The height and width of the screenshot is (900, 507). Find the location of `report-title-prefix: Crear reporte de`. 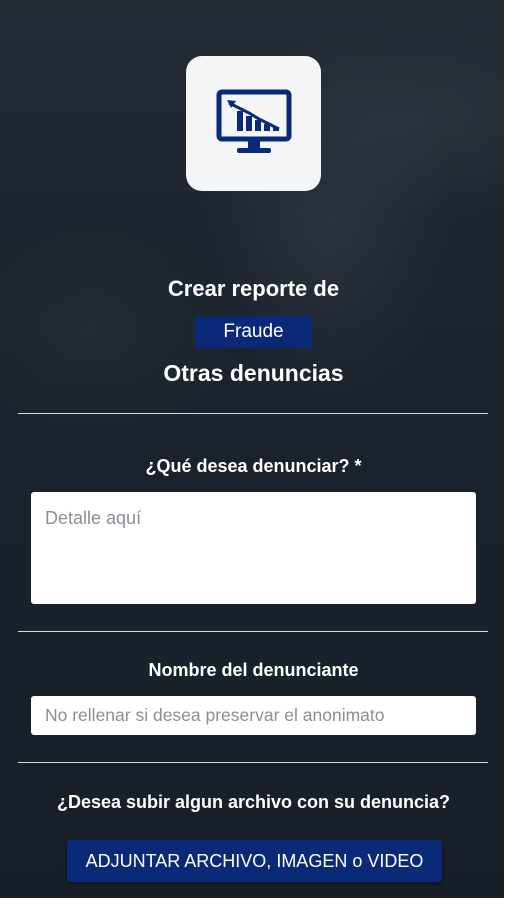

report-title-prefix: Crear reporte de is located at coordinates (253, 288).